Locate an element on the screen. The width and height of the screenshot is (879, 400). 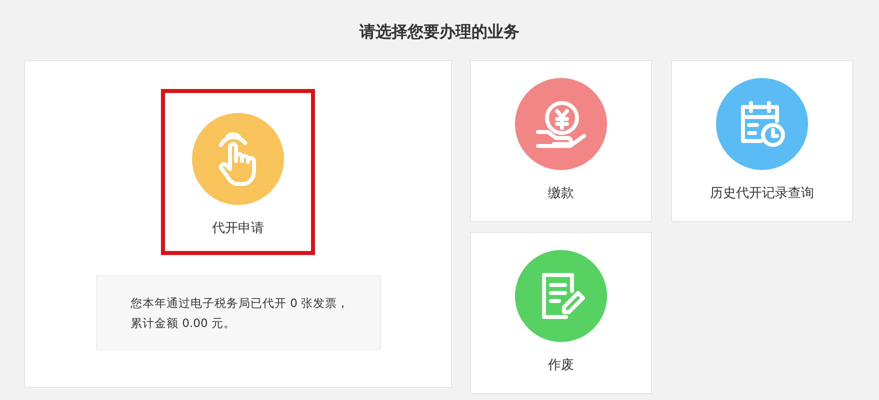
service-label: 作废 is located at coordinates (561, 366).